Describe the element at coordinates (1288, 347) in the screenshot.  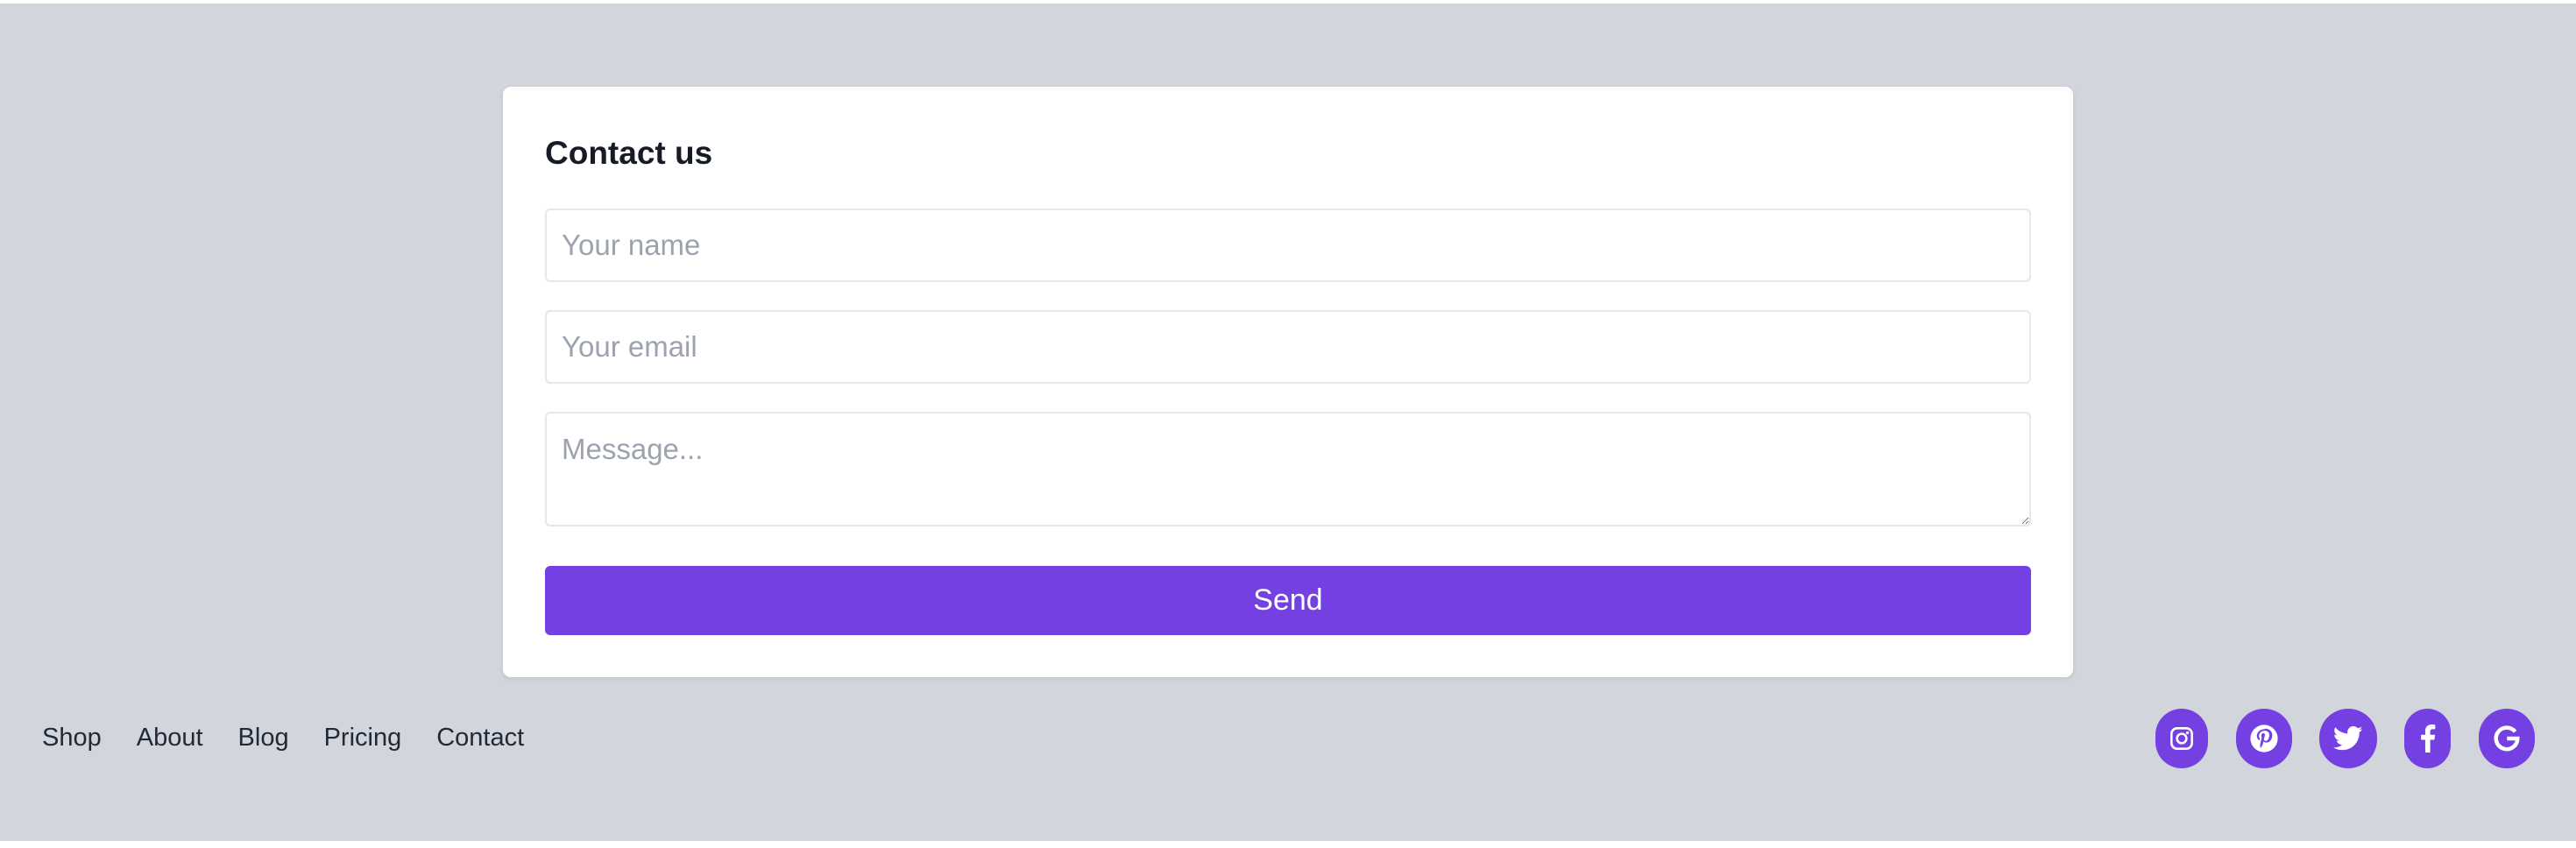
I see `email-input` at that location.